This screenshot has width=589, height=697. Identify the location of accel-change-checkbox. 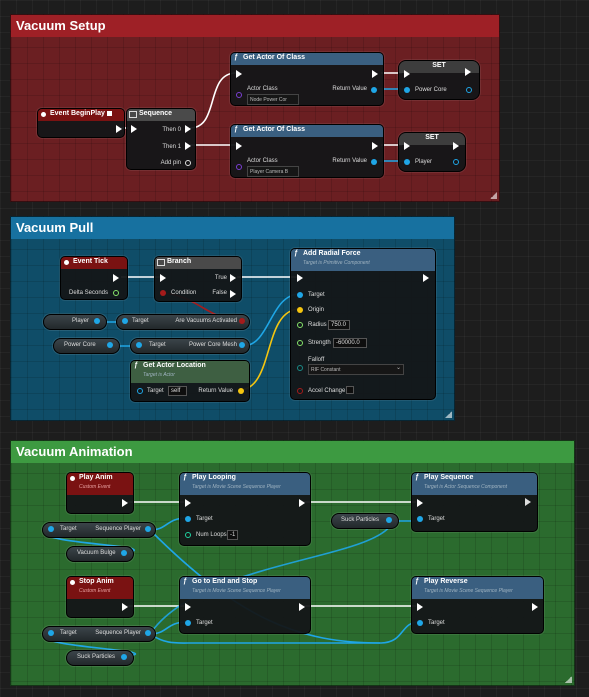
(350, 390).